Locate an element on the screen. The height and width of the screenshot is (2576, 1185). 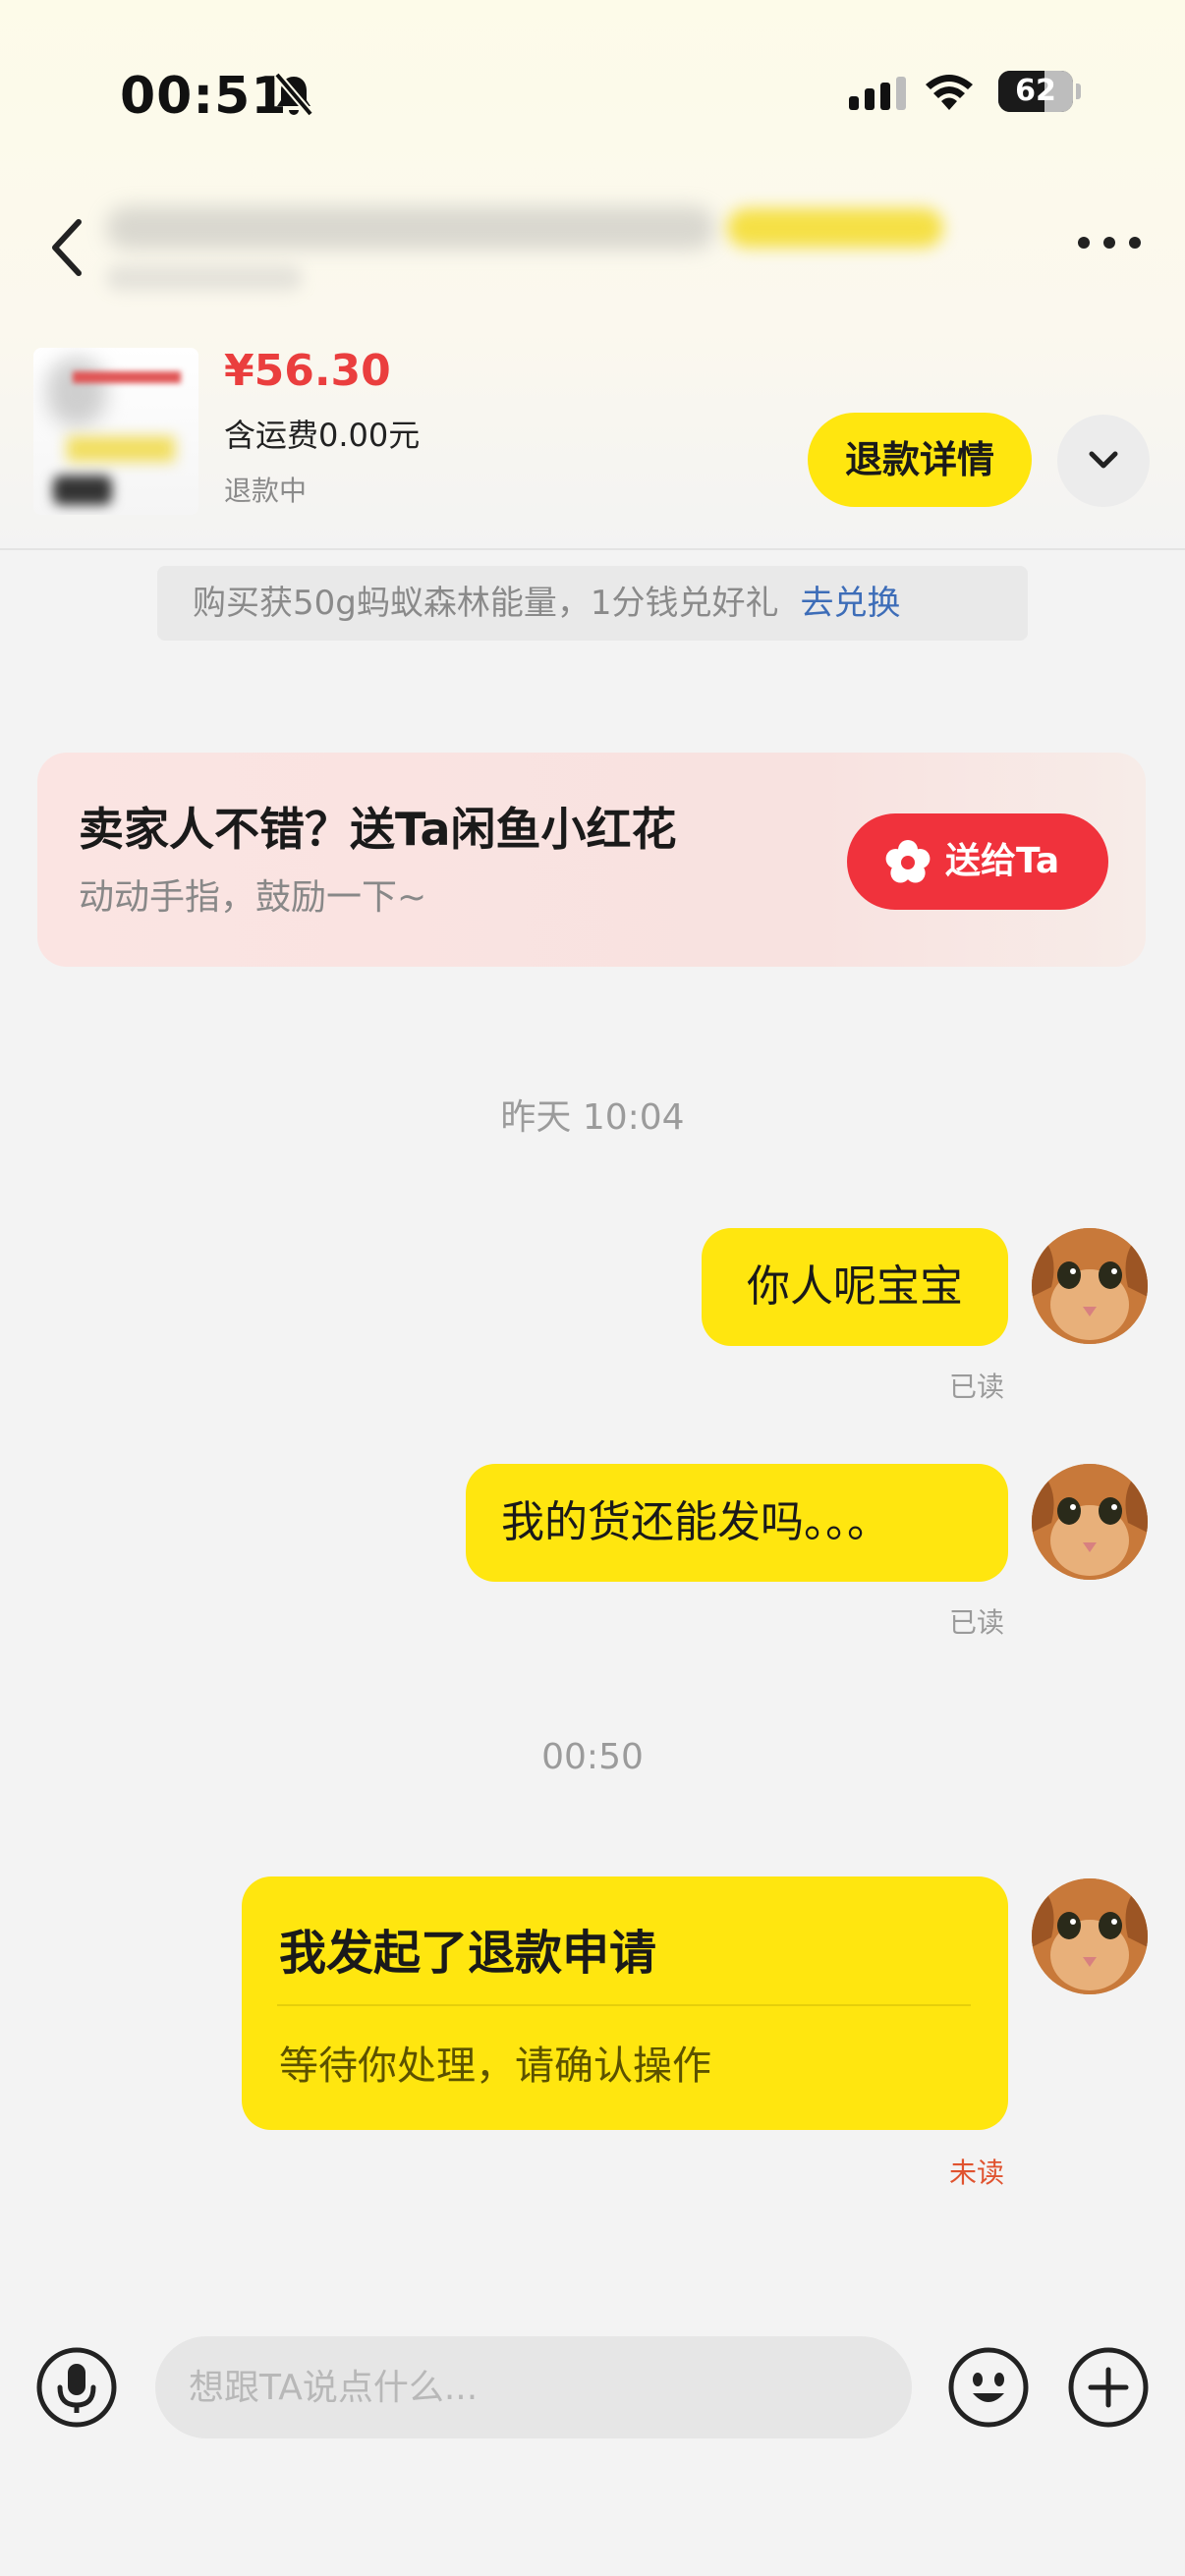
timestamp: 00:50 is located at coordinates (592, 1757).